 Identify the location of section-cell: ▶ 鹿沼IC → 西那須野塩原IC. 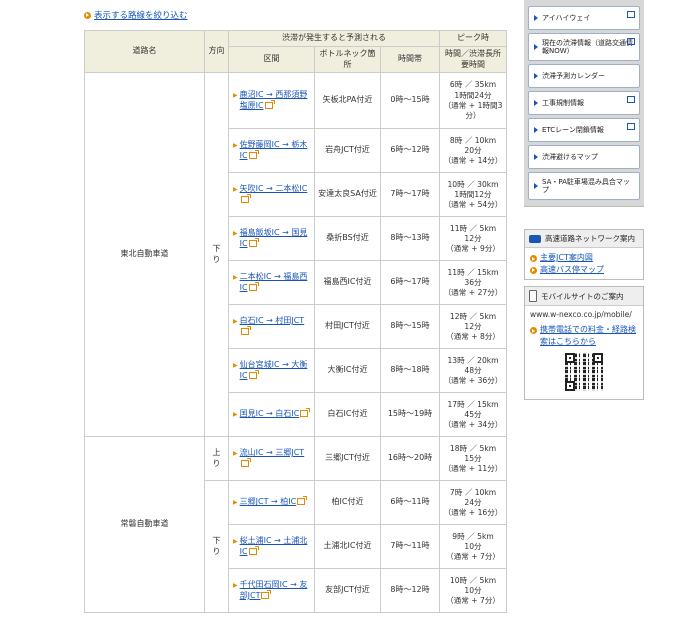
(271, 101).